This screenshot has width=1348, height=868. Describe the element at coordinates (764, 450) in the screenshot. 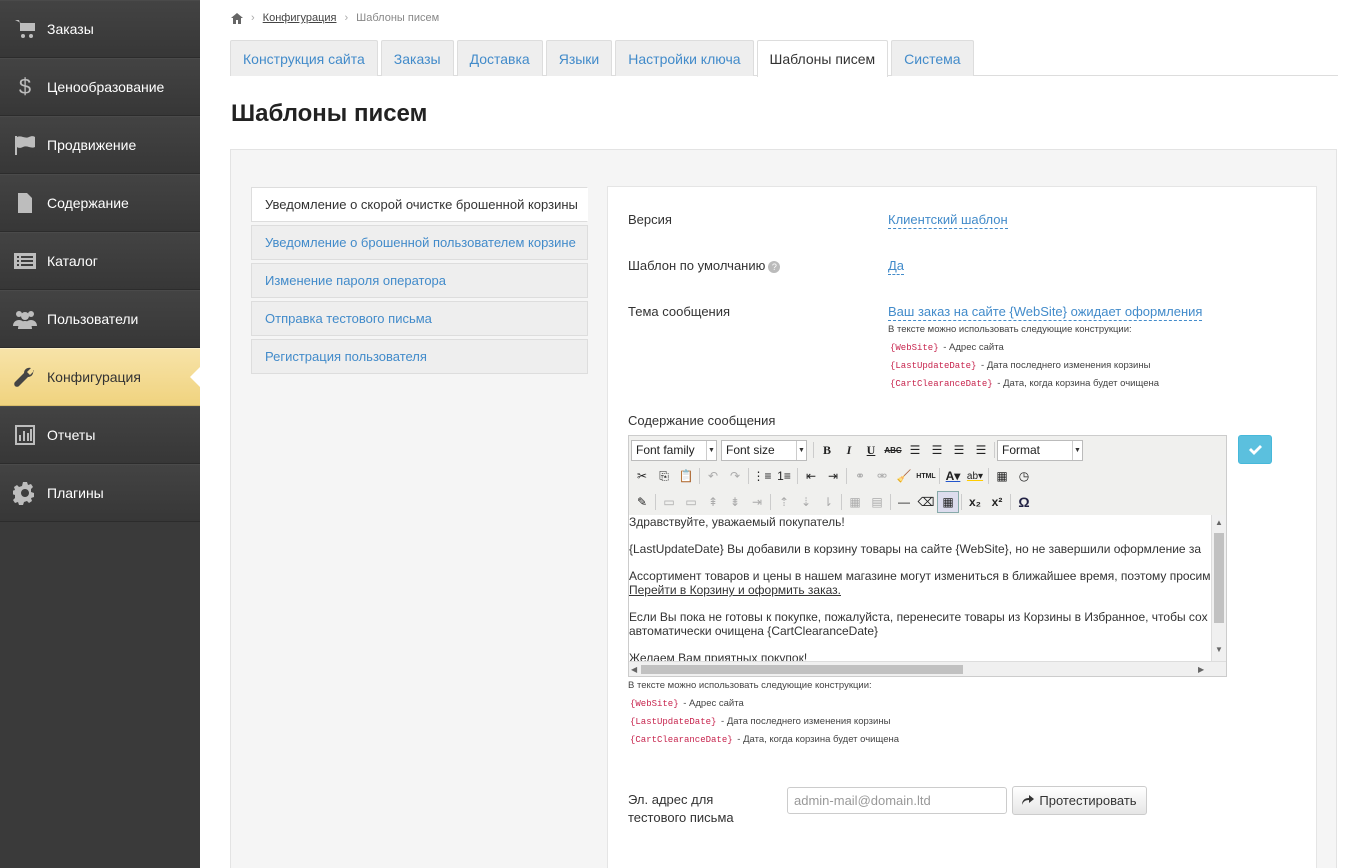

I see `font-size-select: Font size ▼` at that location.